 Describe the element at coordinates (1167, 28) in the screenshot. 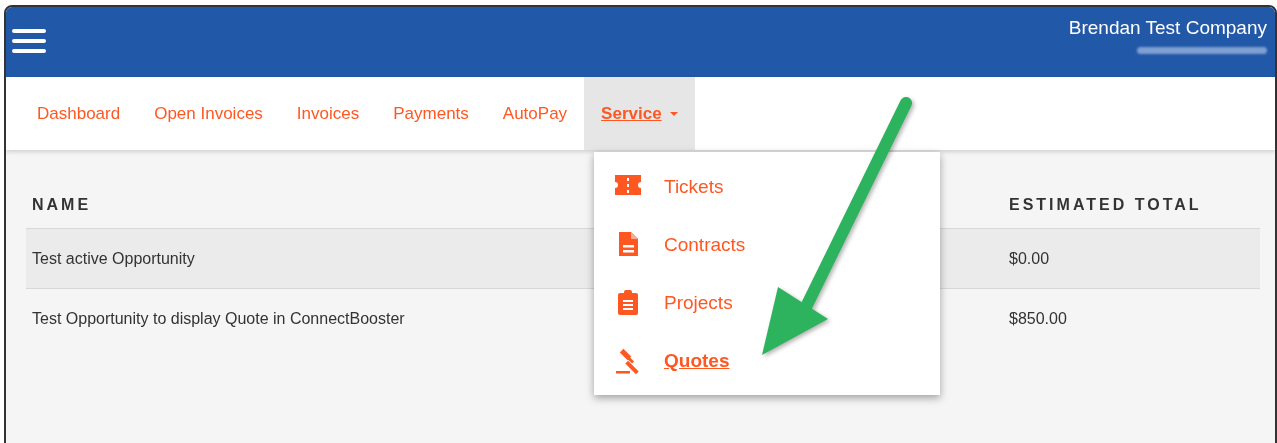

I see `company-name: Brendan Test Company` at that location.